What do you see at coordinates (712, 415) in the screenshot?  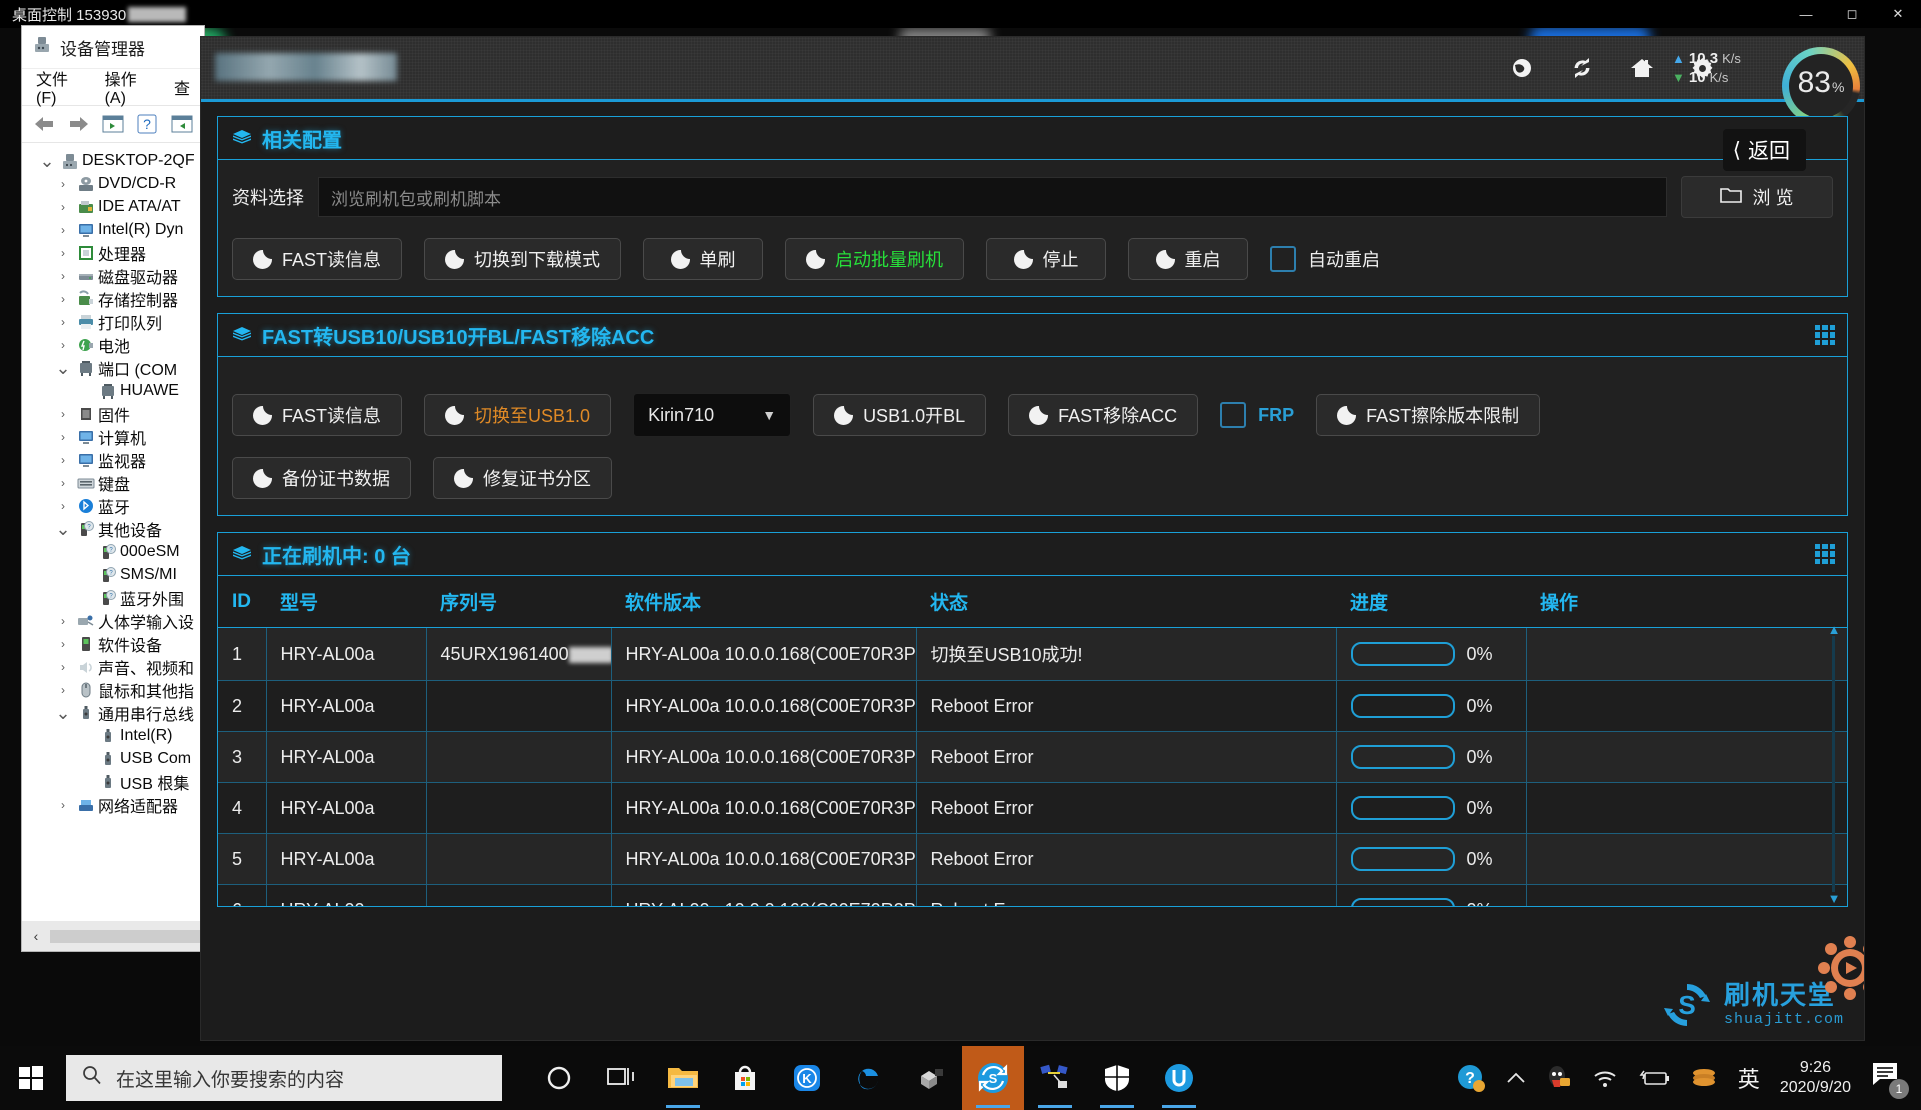 I see `chipset-select: Kirin710 ▼` at bounding box center [712, 415].